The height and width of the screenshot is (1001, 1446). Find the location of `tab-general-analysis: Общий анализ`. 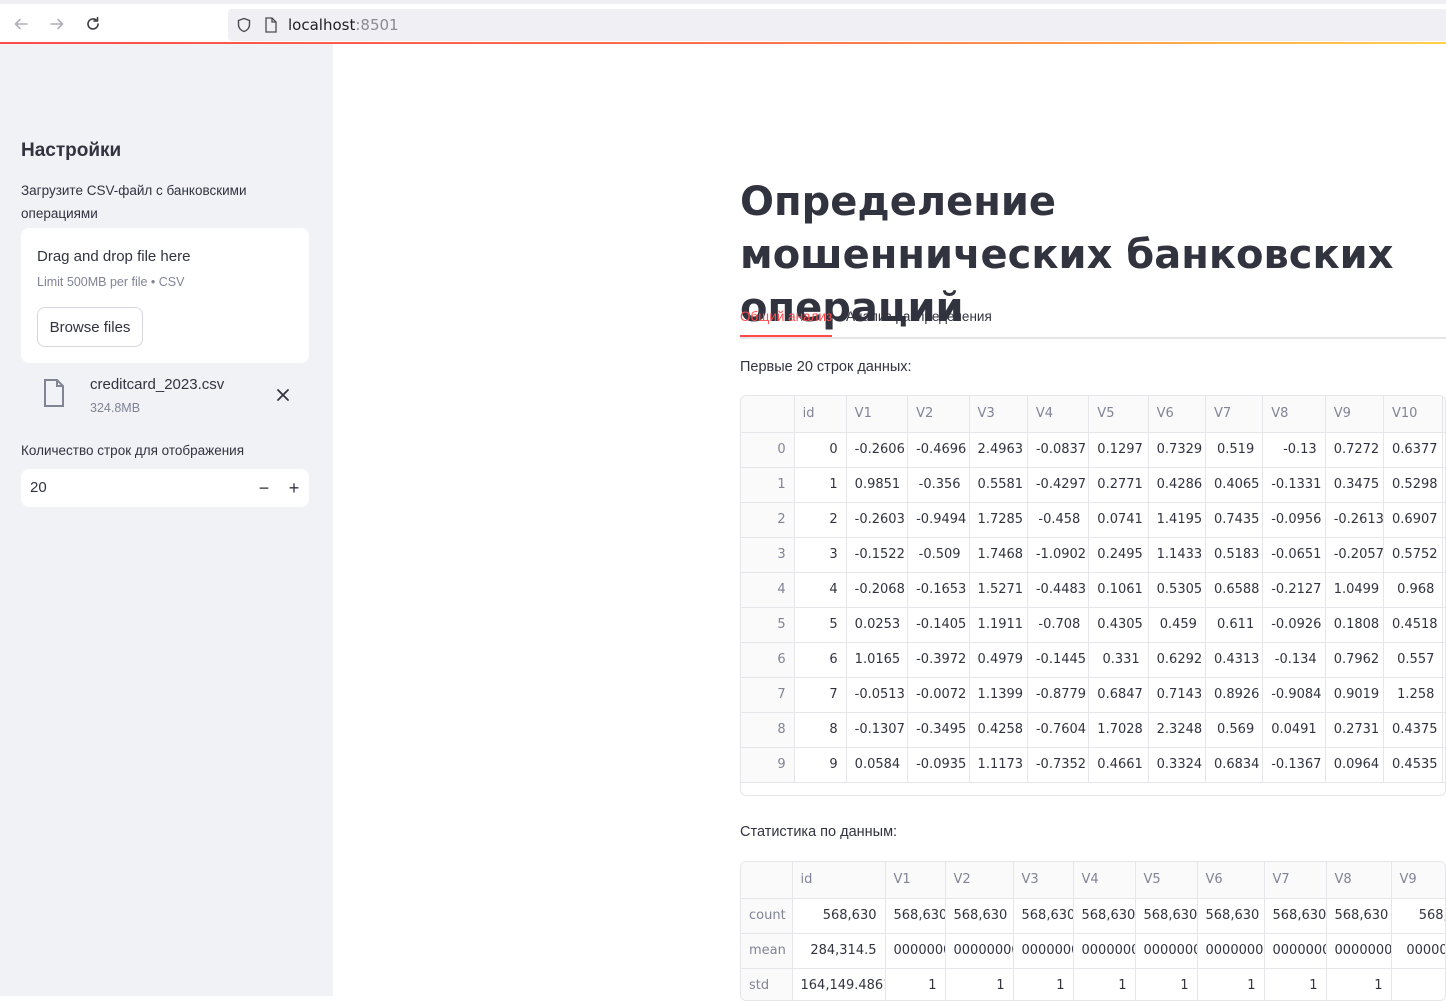

tab-general-analysis: Общий анализ is located at coordinates (786, 323).